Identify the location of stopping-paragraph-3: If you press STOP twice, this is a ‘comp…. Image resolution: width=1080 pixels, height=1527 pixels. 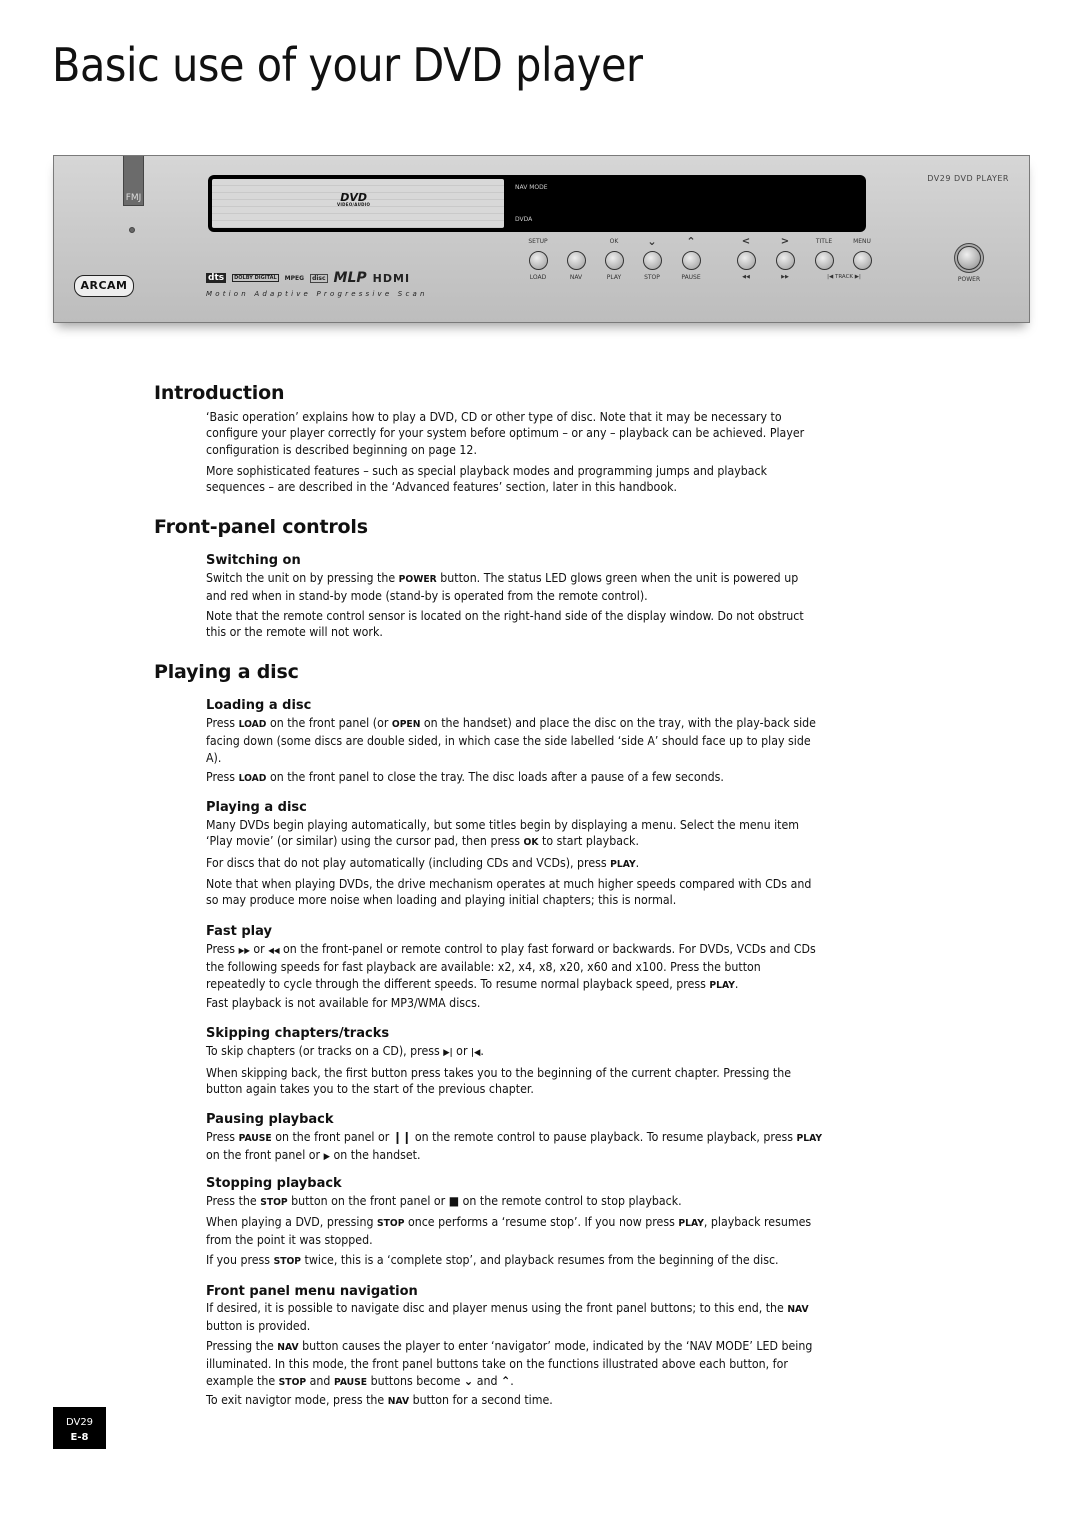
(492, 1260).